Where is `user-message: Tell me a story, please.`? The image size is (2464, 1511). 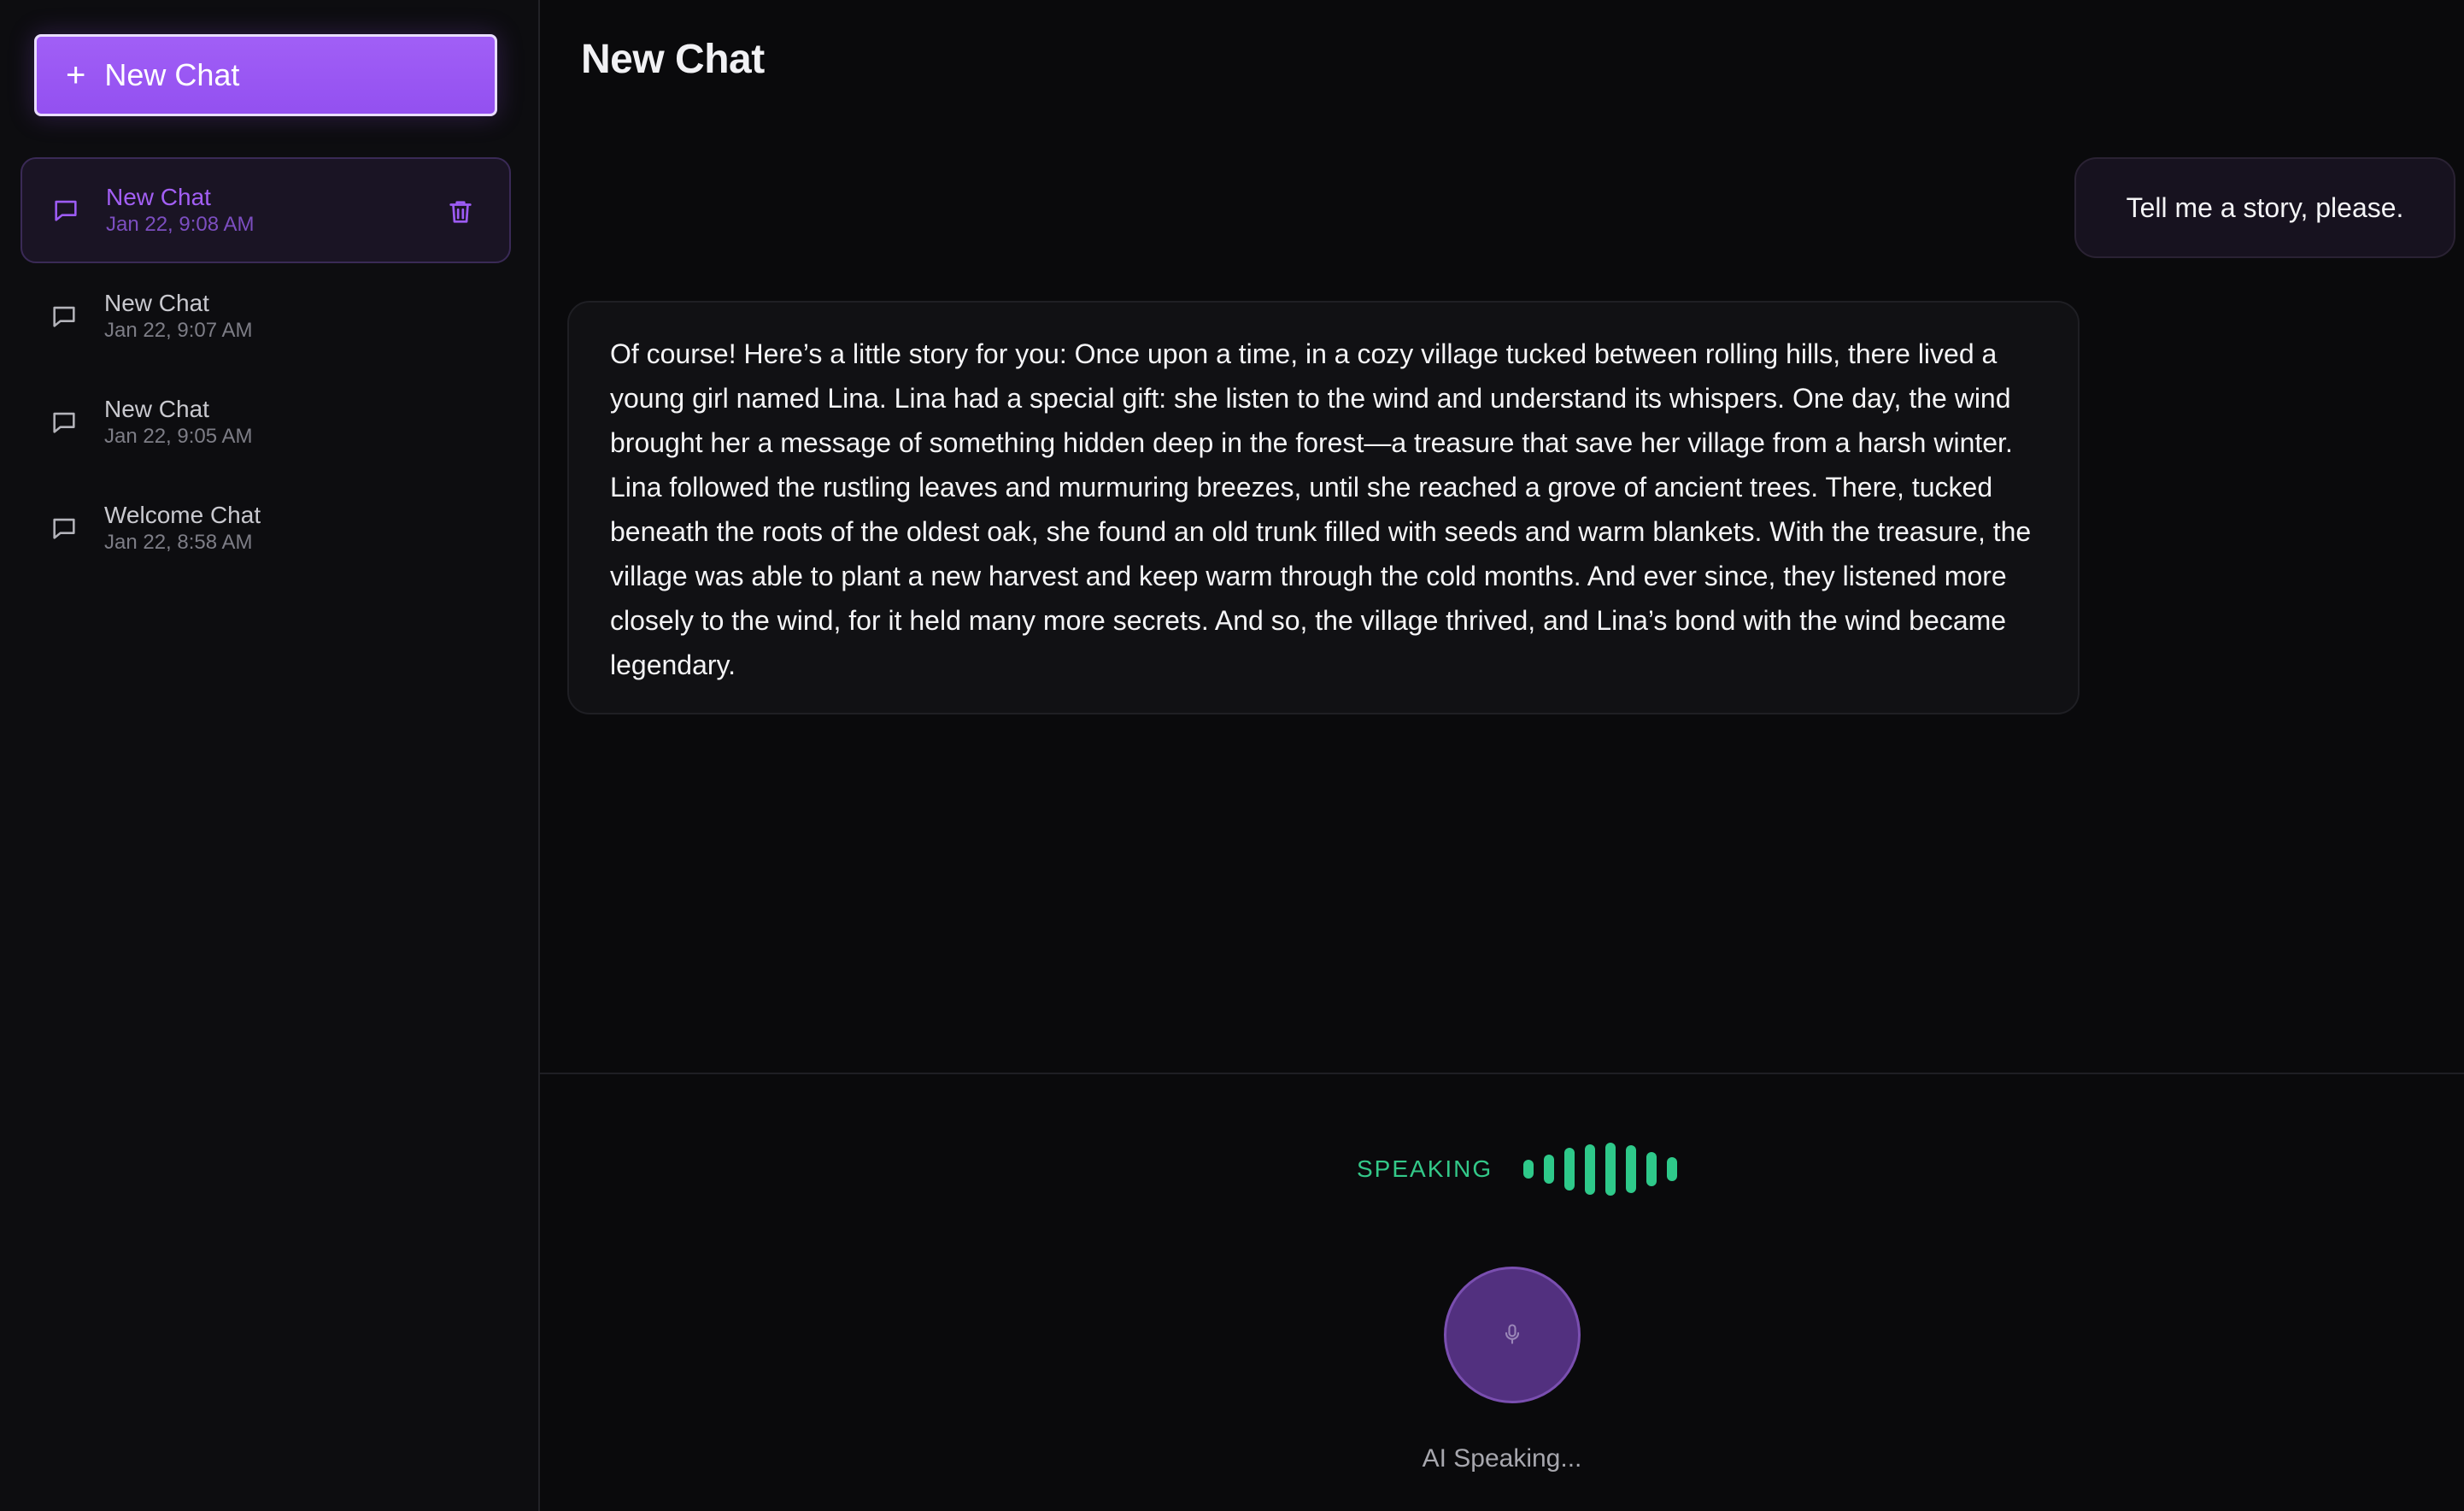
user-message: Tell me a story, please. is located at coordinates (2264, 207).